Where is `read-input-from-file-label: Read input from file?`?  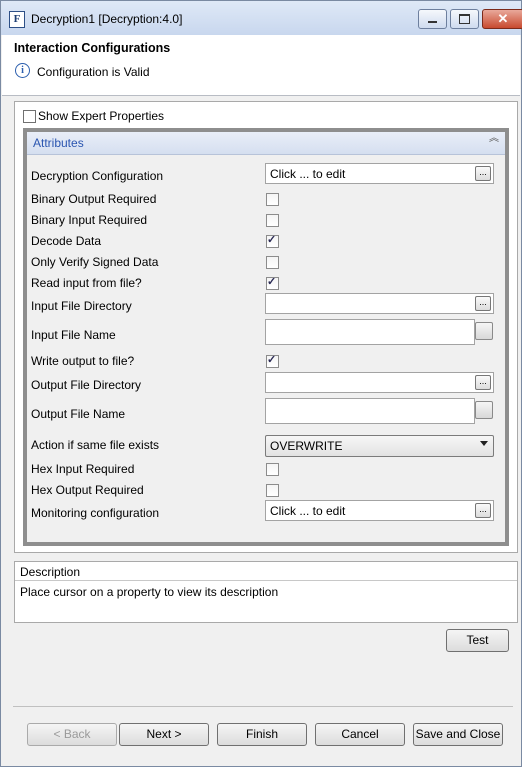
read-input-from-file-label: Read input from file? is located at coordinates (86, 283).